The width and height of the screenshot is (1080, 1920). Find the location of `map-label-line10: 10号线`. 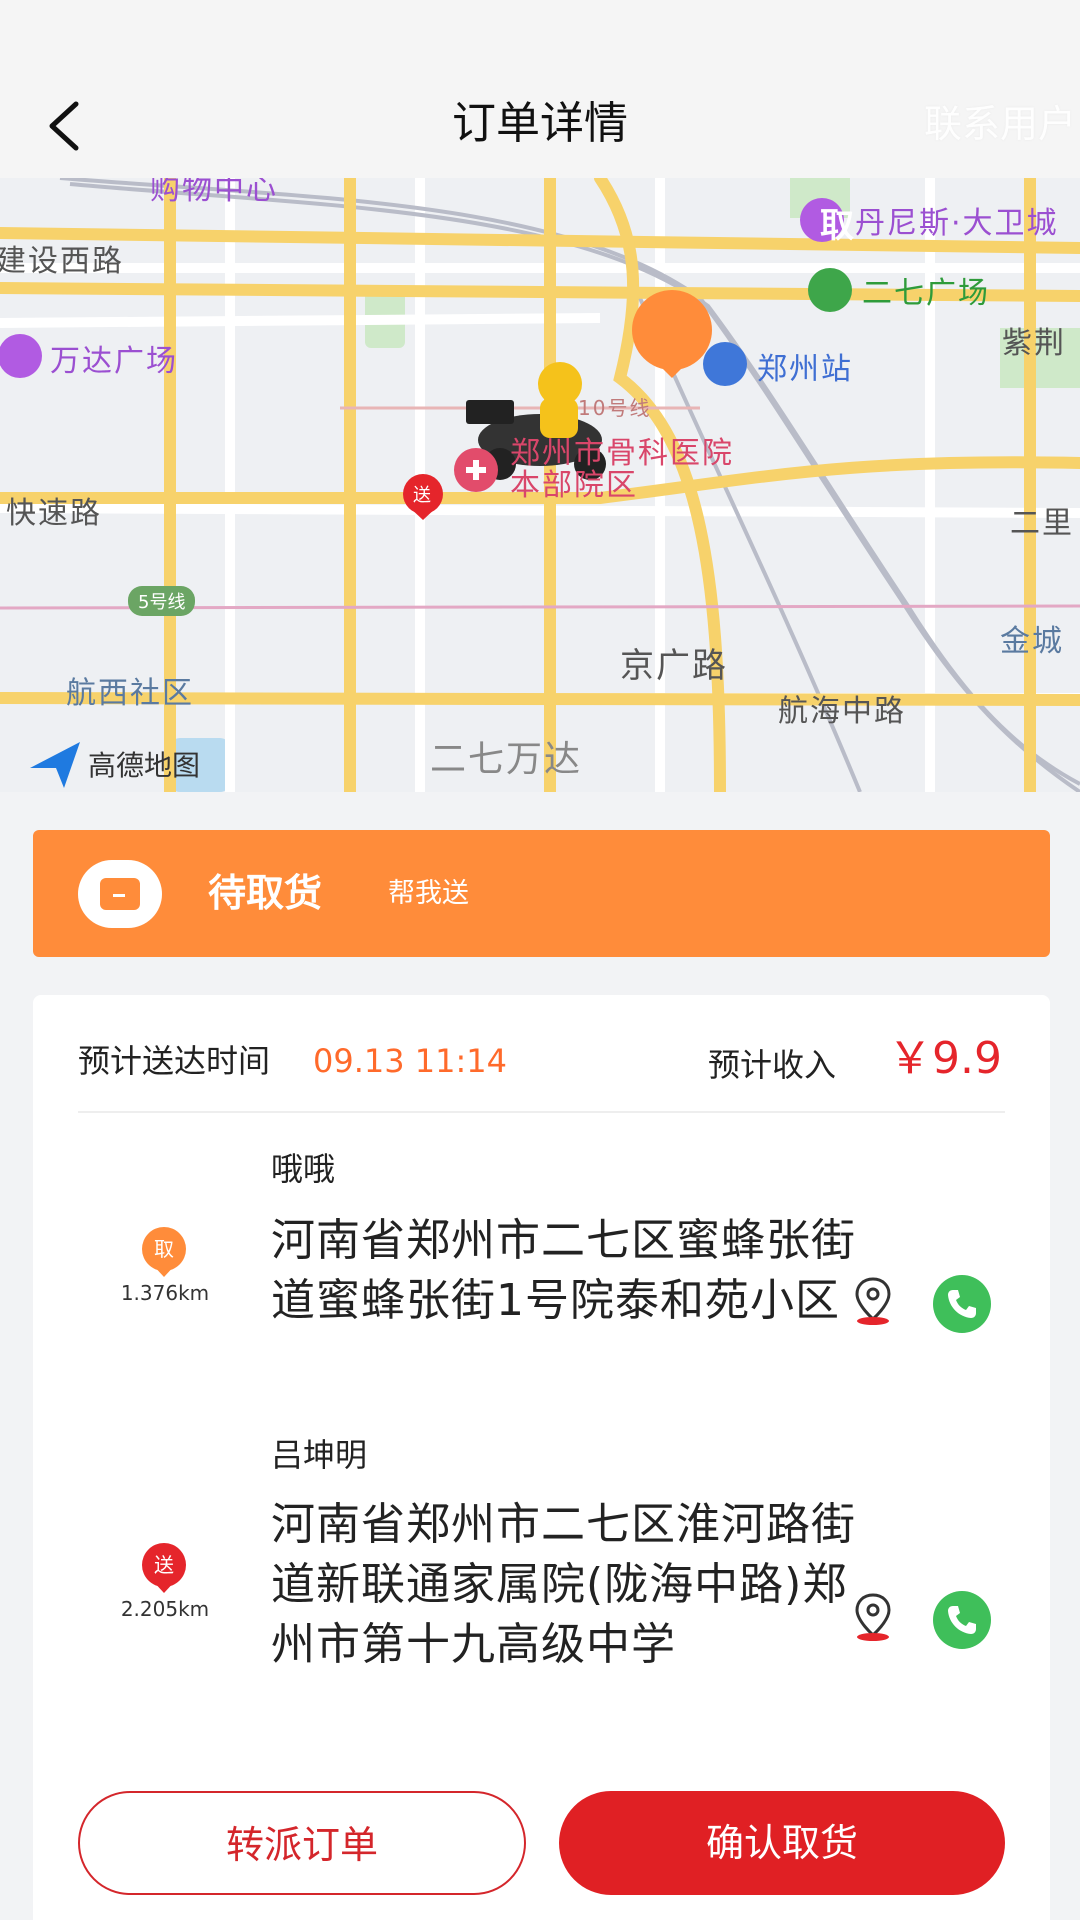

map-label-line10: 10号线 is located at coordinates (615, 408).